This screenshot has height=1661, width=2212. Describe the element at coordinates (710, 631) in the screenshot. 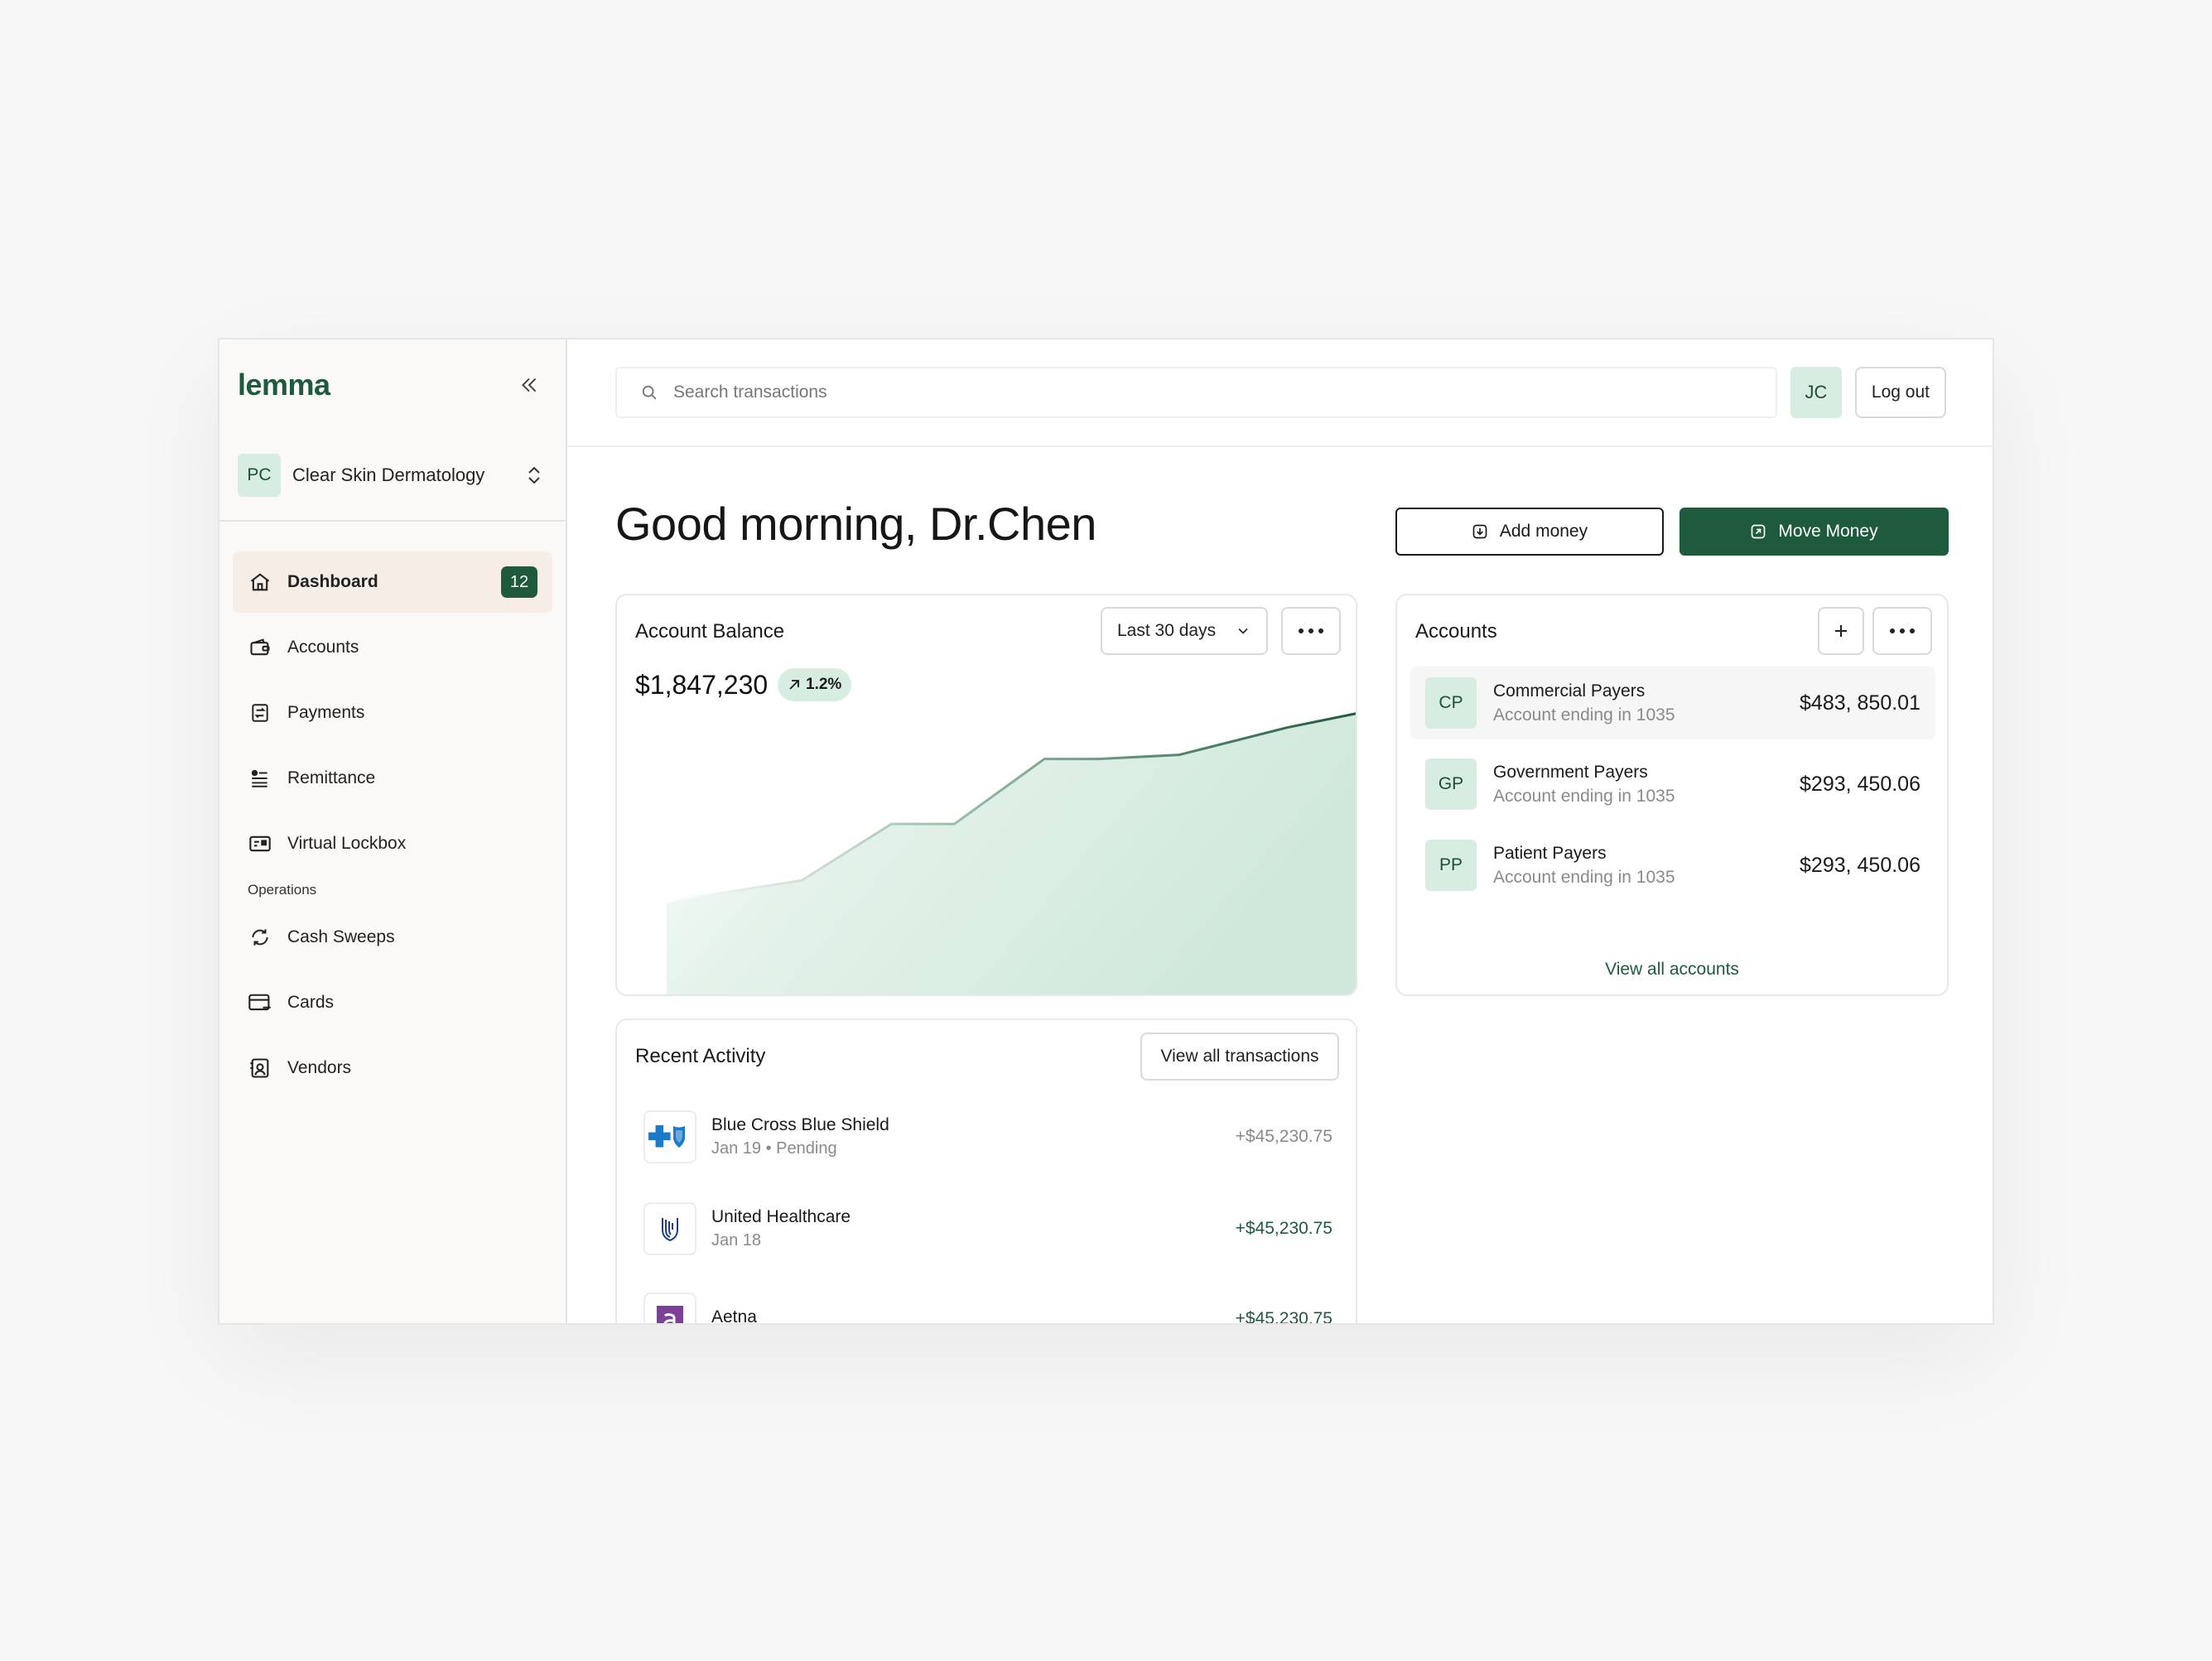

I see `balance-card-title: Account Balance` at that location.